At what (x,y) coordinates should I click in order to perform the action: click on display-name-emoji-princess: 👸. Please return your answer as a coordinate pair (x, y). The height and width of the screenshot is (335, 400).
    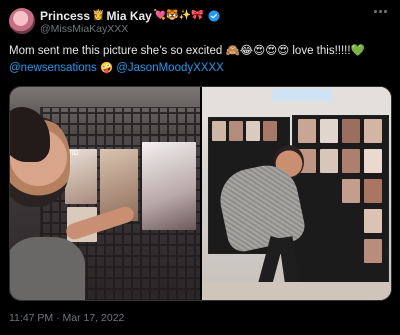
    Looking at the image, I should click on (98, 15).